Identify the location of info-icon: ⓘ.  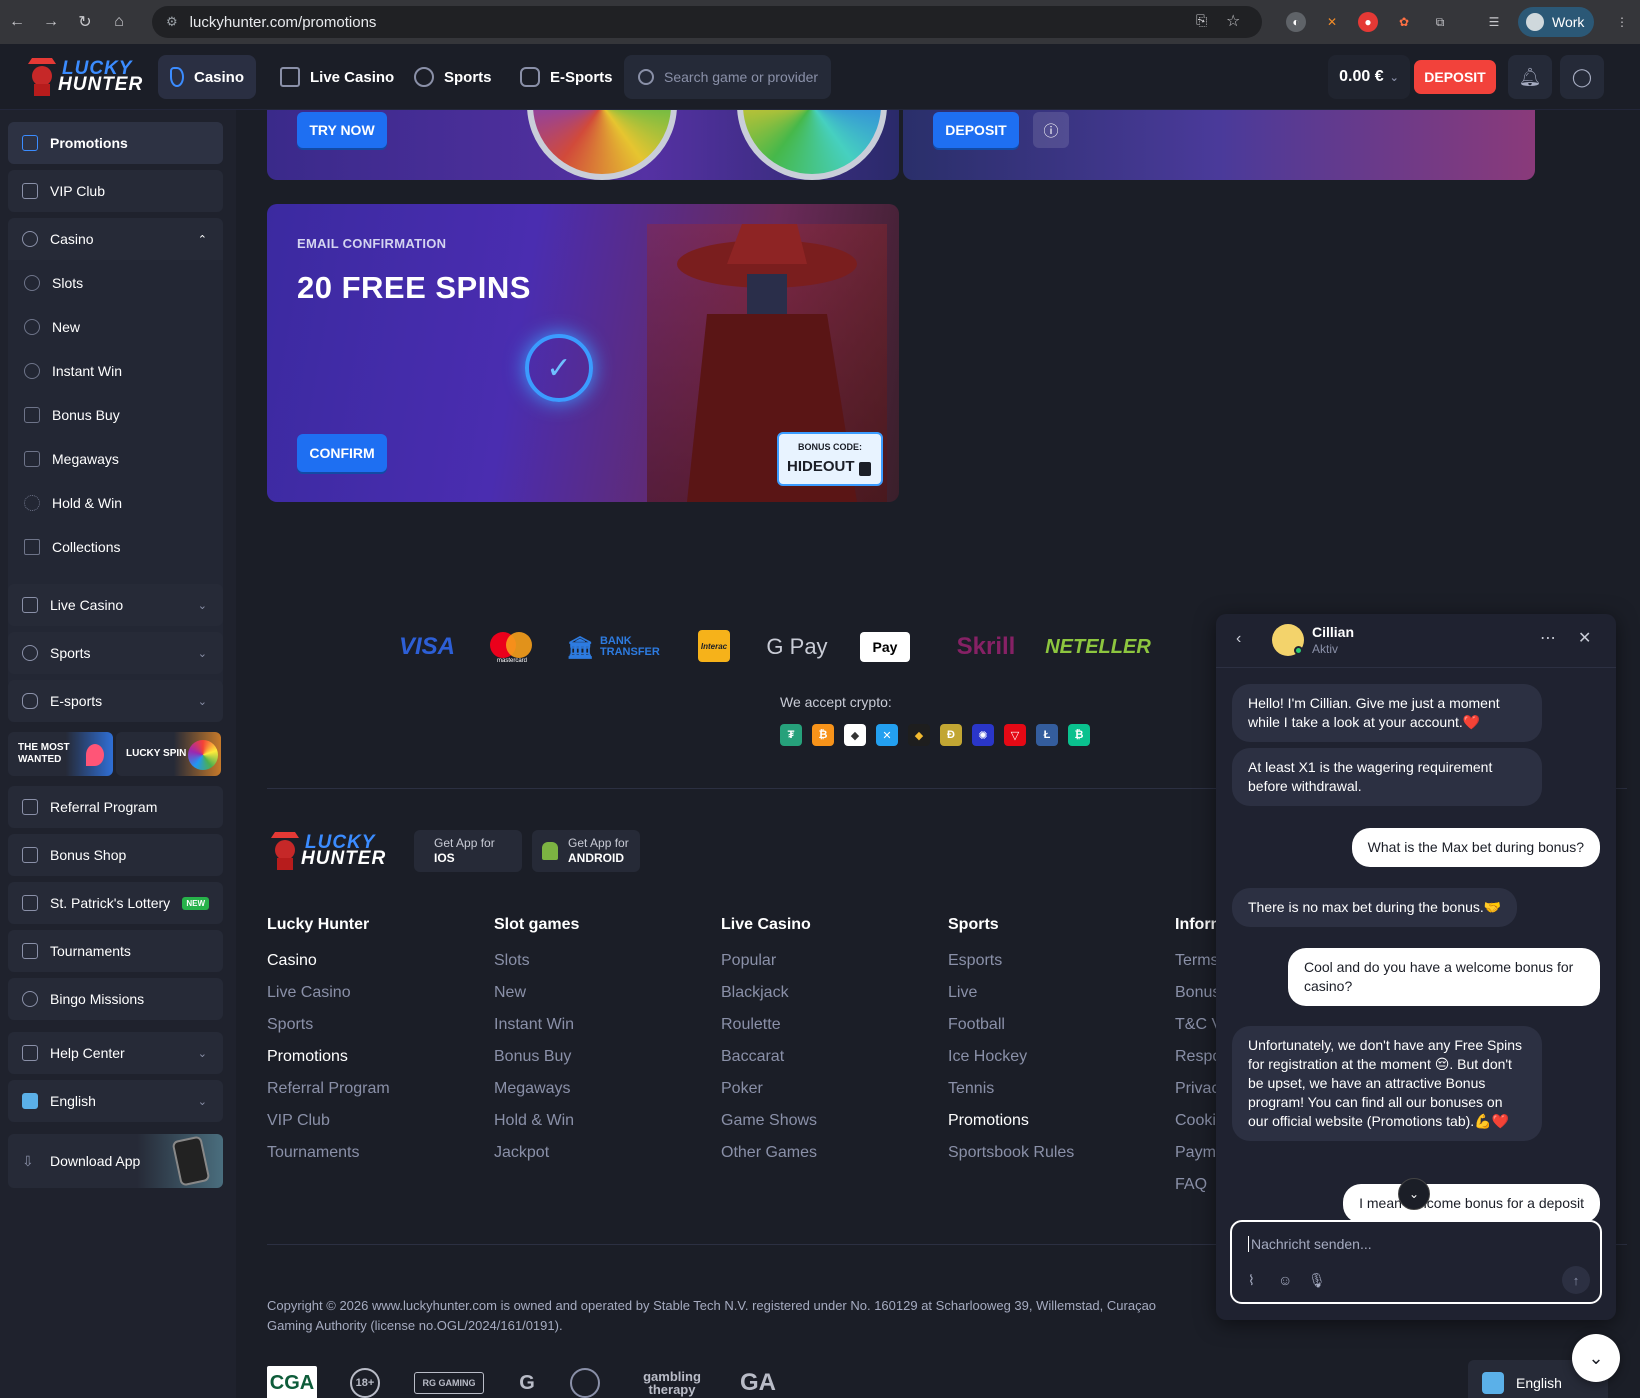
(1051, 130).